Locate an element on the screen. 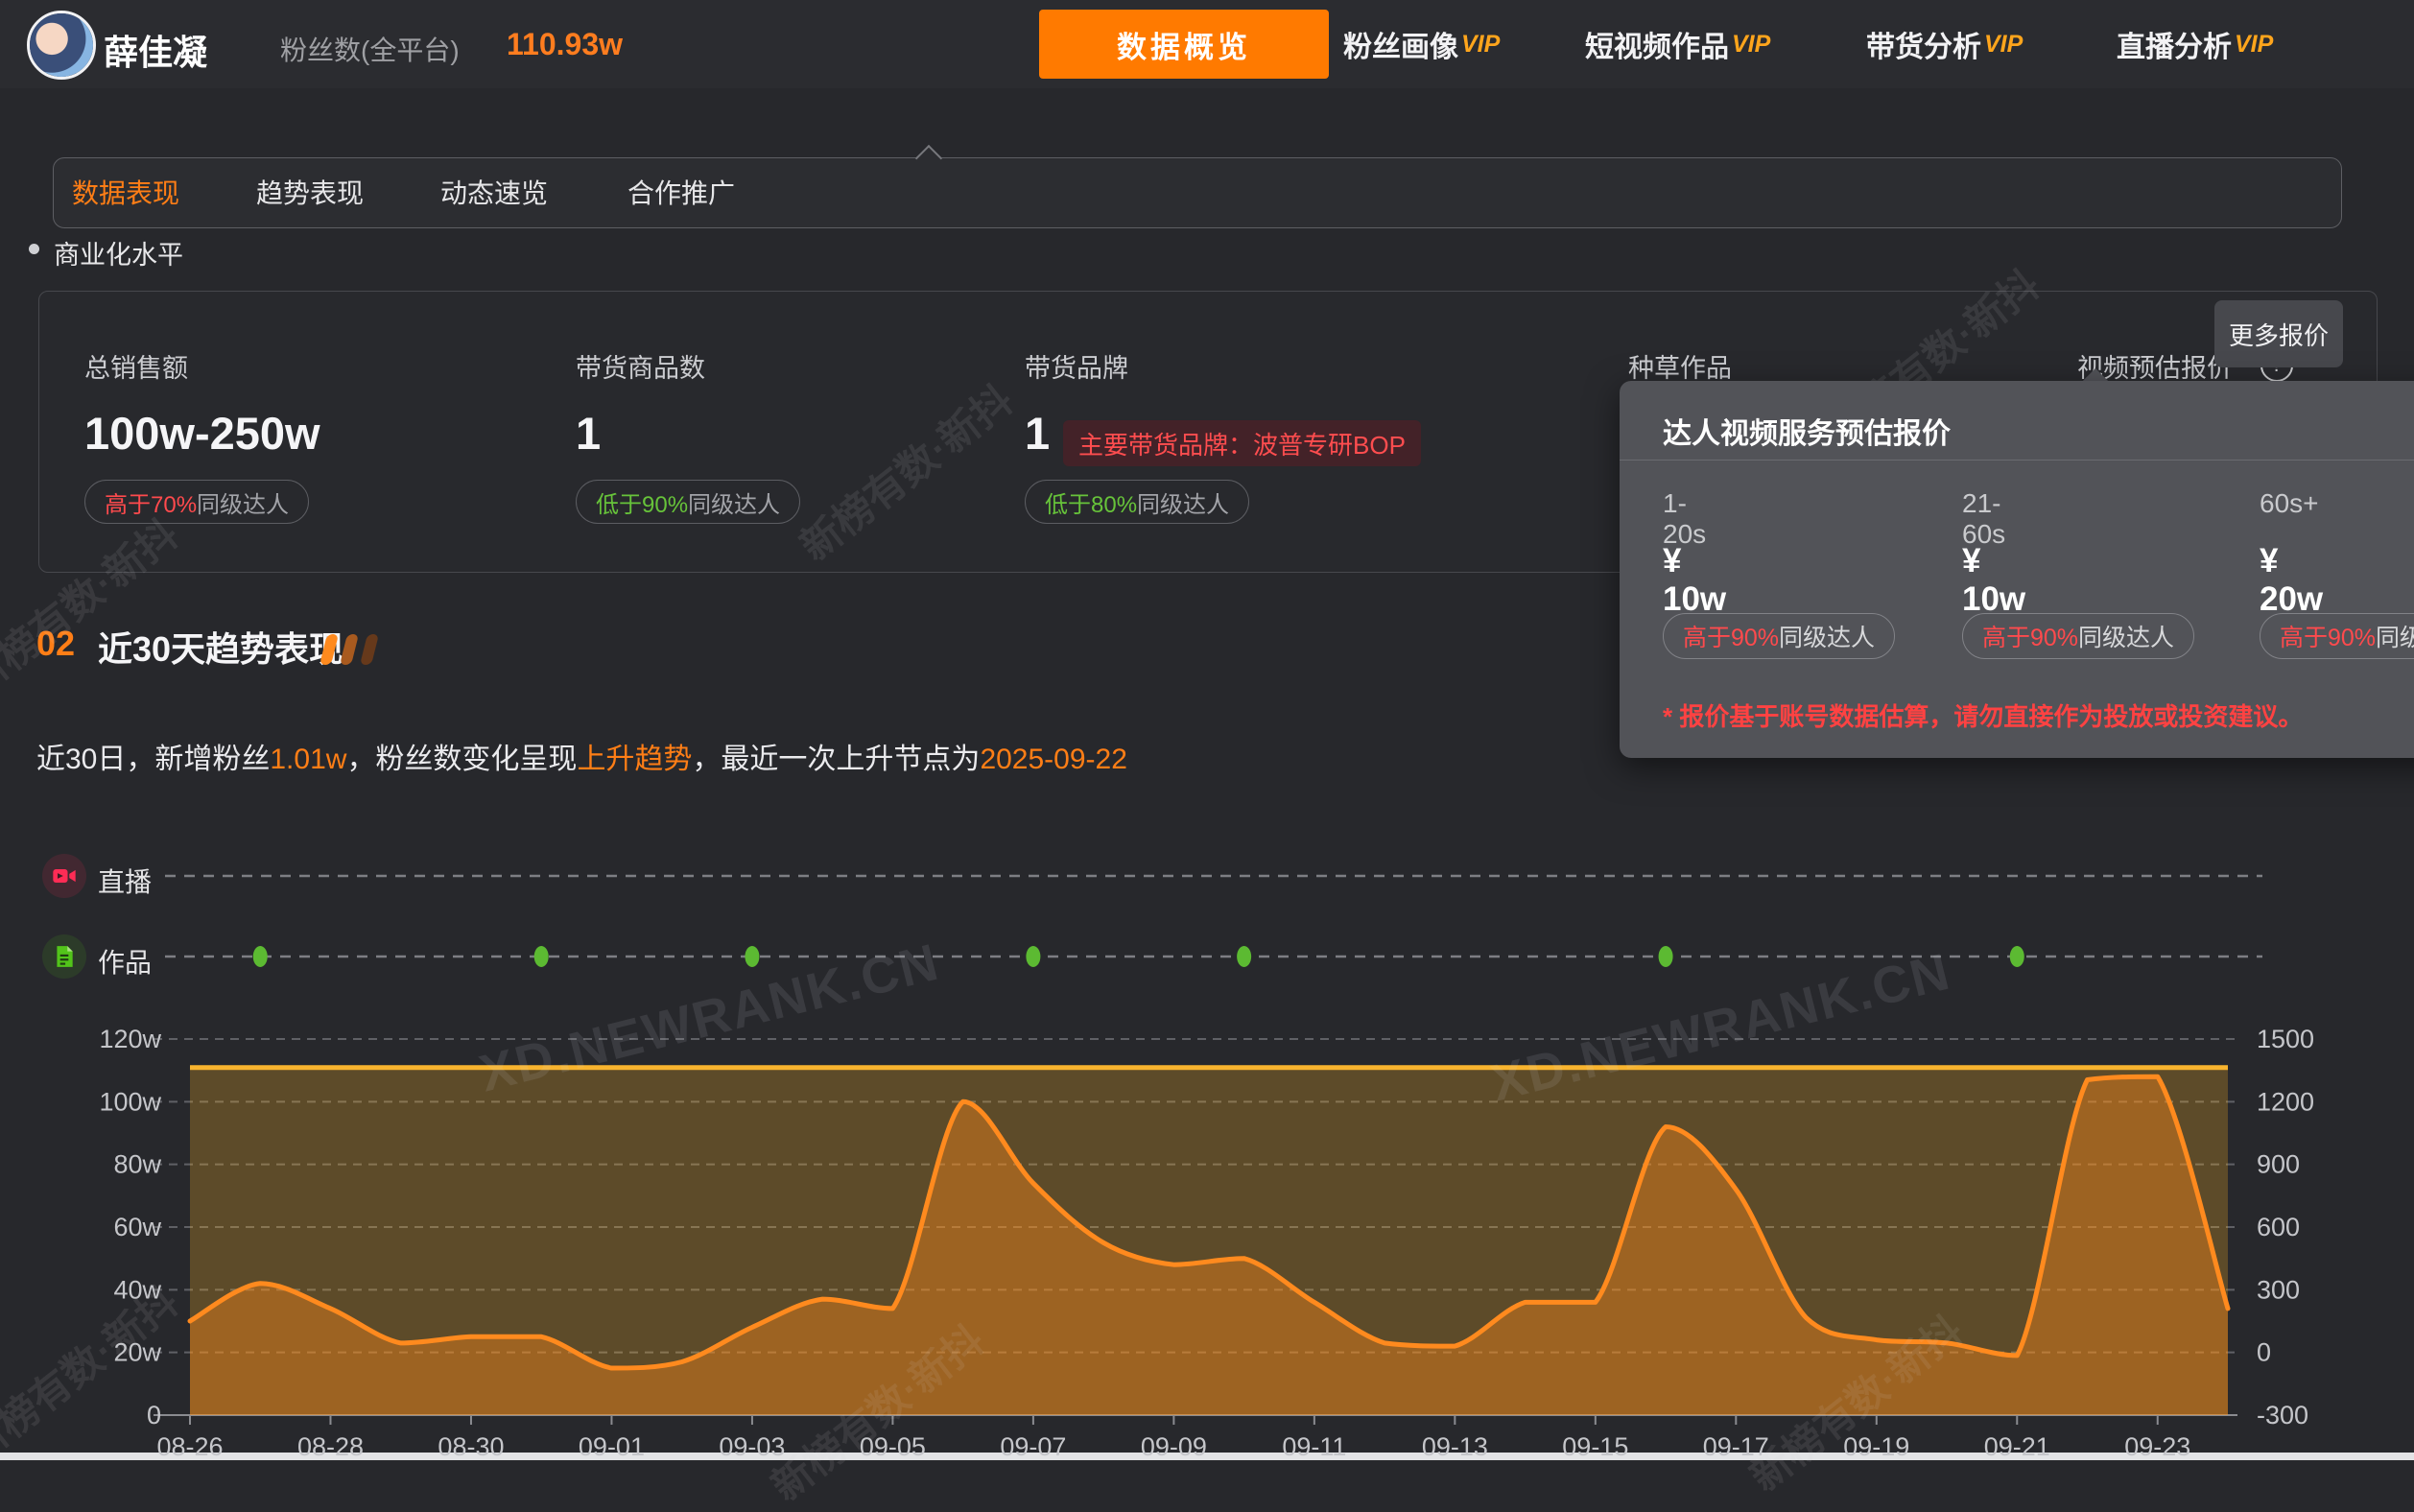 The image size is (2414, 1512). popup-title: 达人视频服务预估报价 is located at coordinates (1807, 434).